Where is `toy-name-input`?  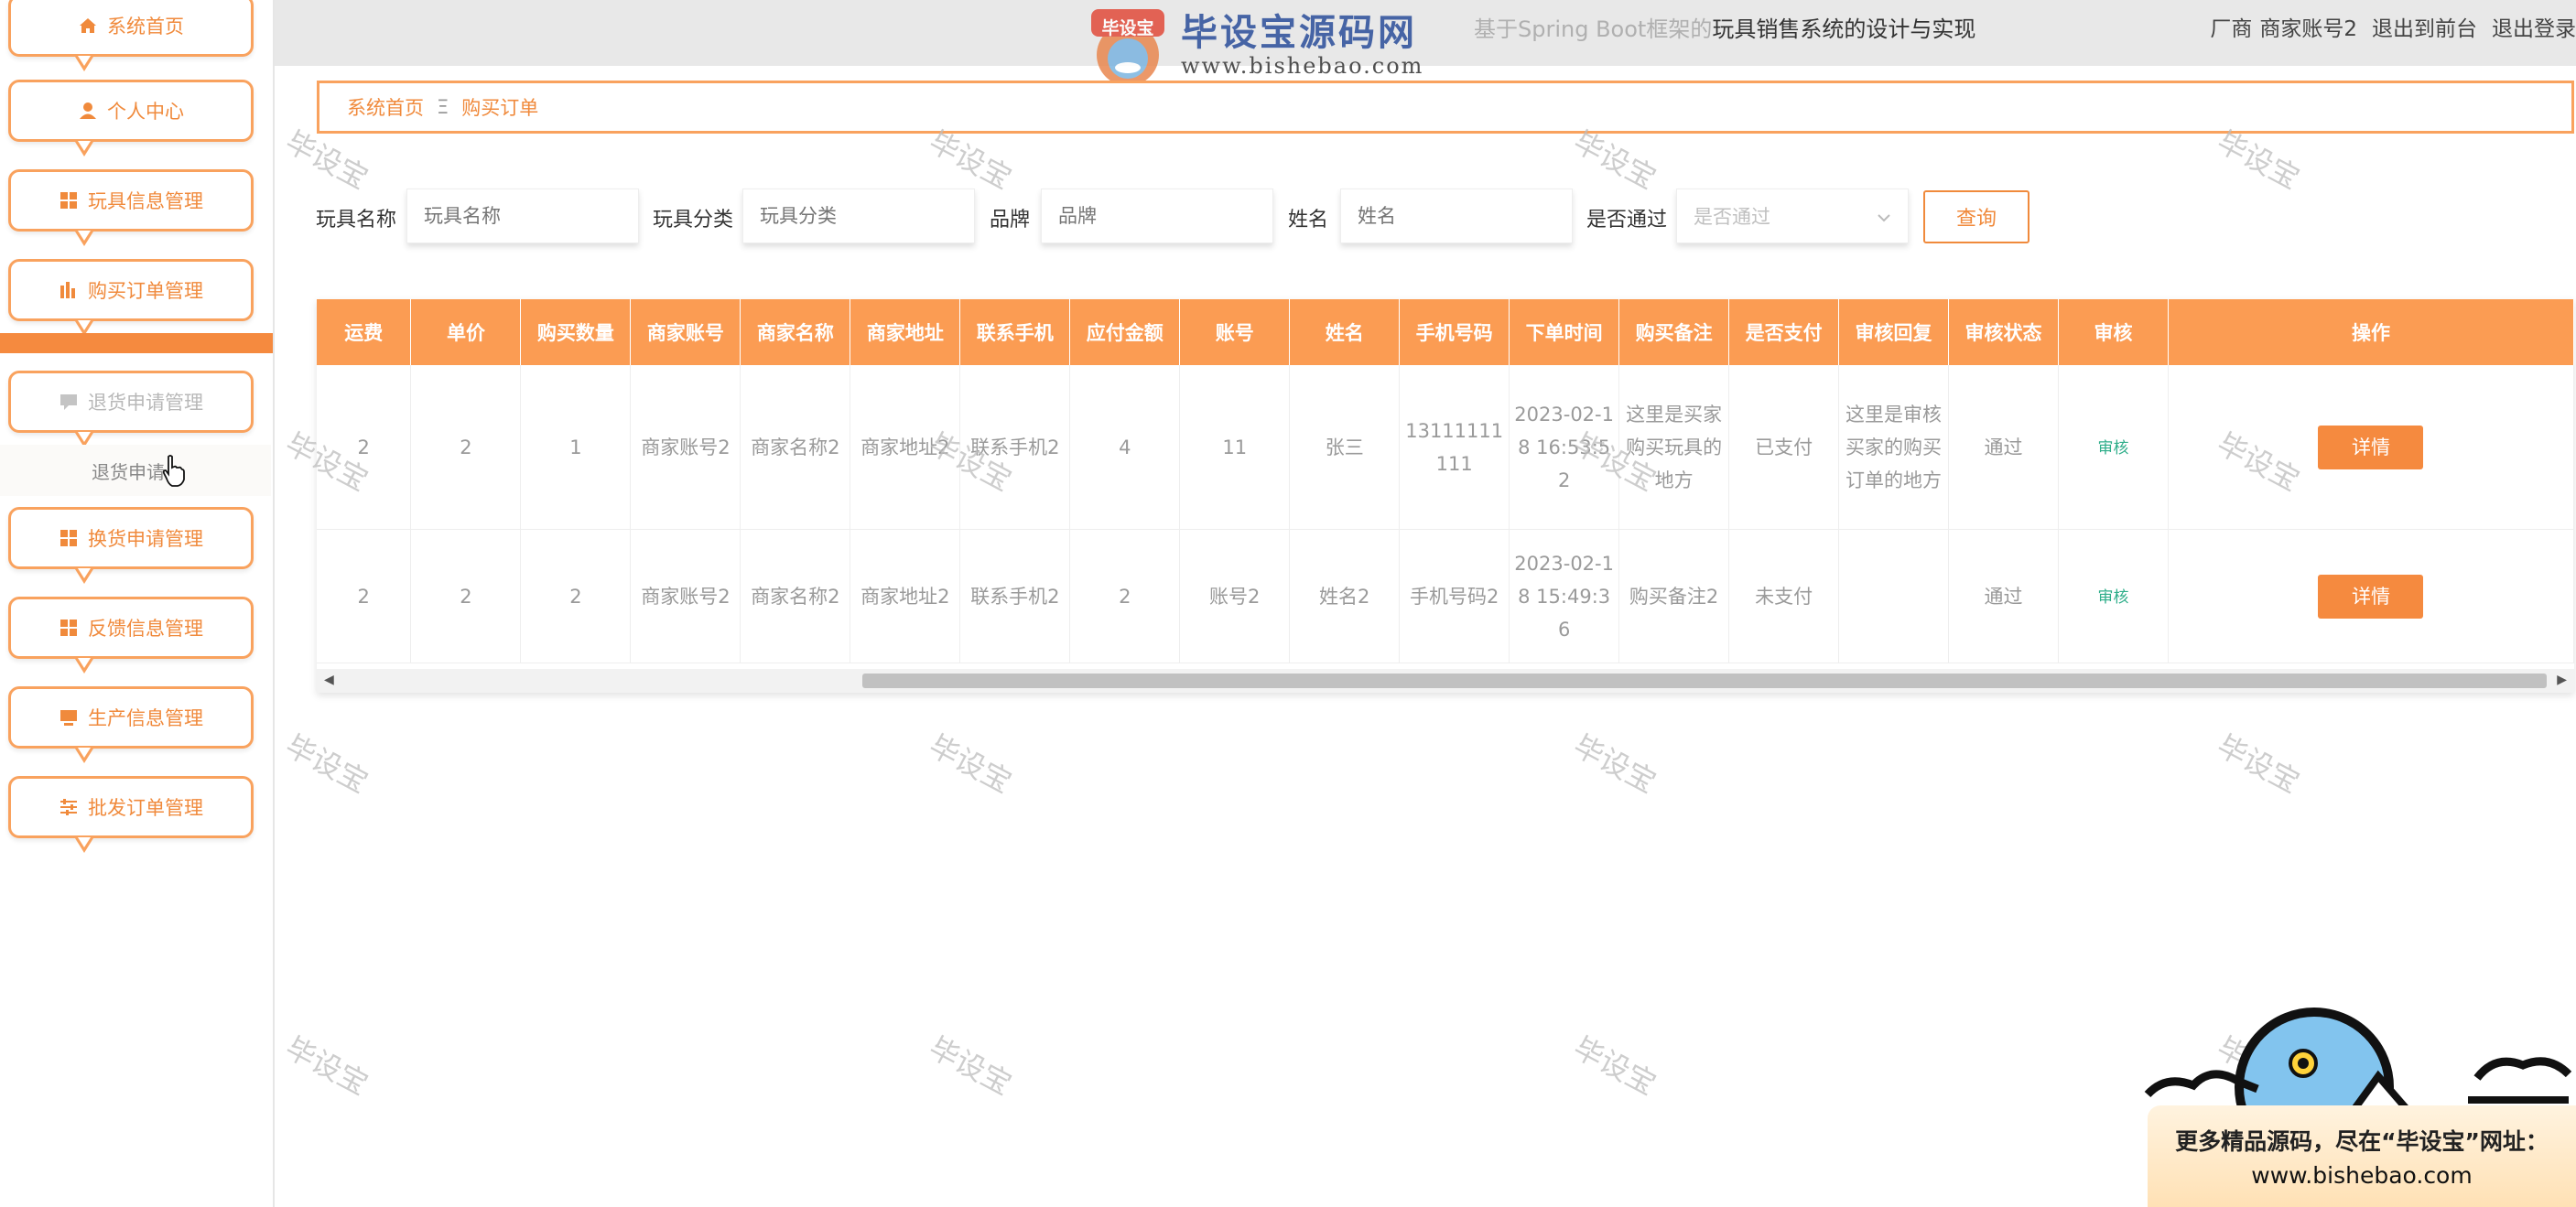
toy-name-input is located at coordinates (522, 216).